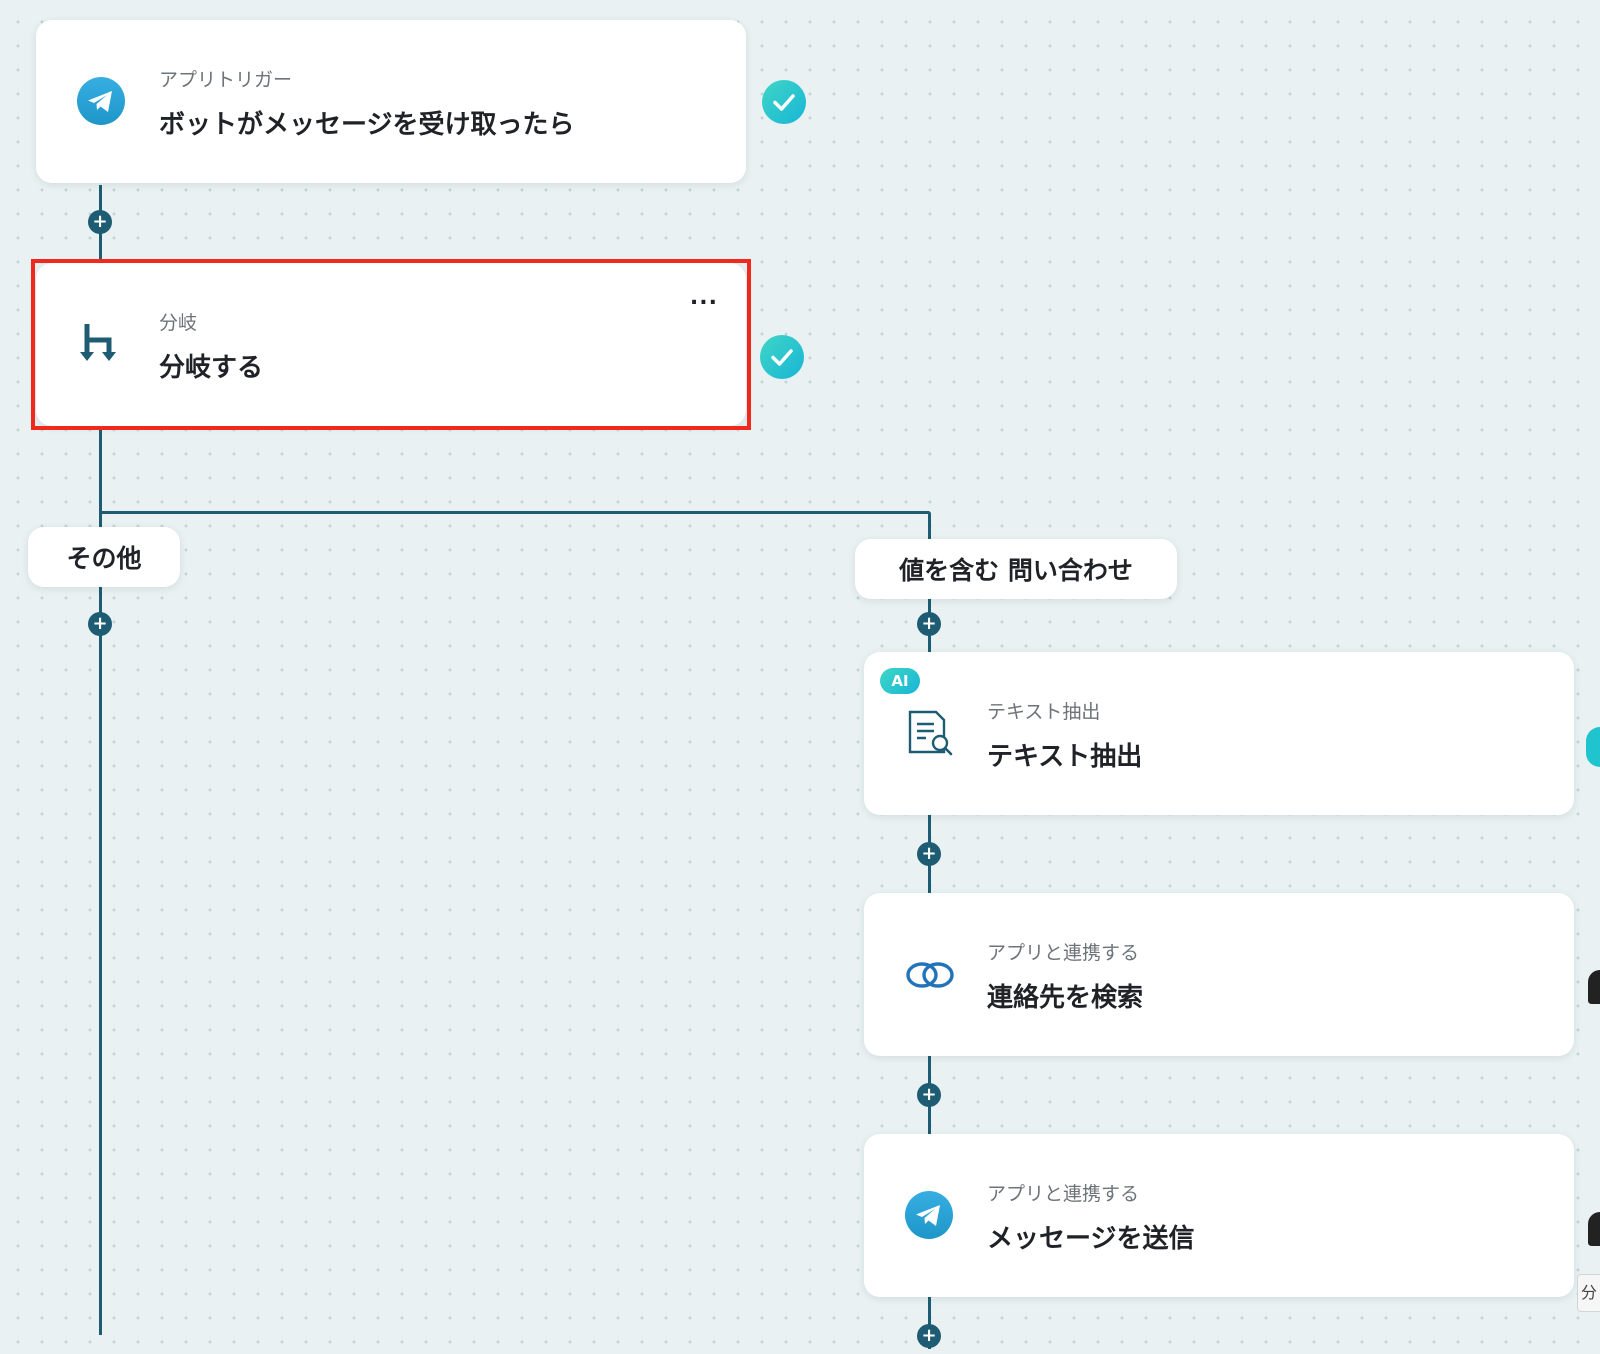 This screenshot has width=1600, height=1354. Describe the element at coordinates (515, 512) in the screenshot. I see `connector-line-branch-horizontal` at that location.